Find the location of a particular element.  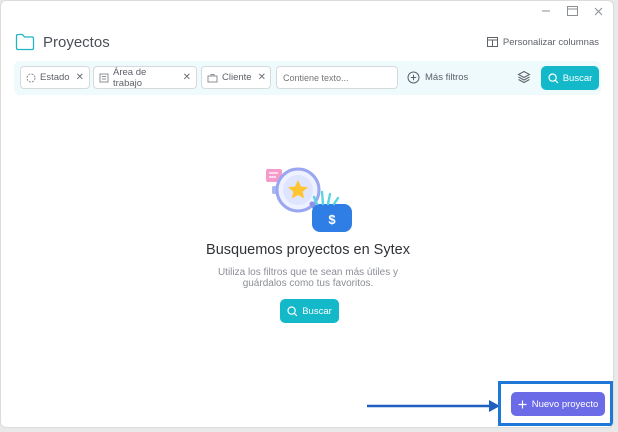

filter-chip-label: Área de trabajo is located at coordinates (130, 77).